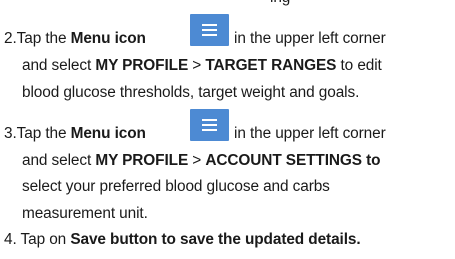 The width and height of the screenshot is (455, 259). I want to click on step-4-number: 4., so click(10, 239).